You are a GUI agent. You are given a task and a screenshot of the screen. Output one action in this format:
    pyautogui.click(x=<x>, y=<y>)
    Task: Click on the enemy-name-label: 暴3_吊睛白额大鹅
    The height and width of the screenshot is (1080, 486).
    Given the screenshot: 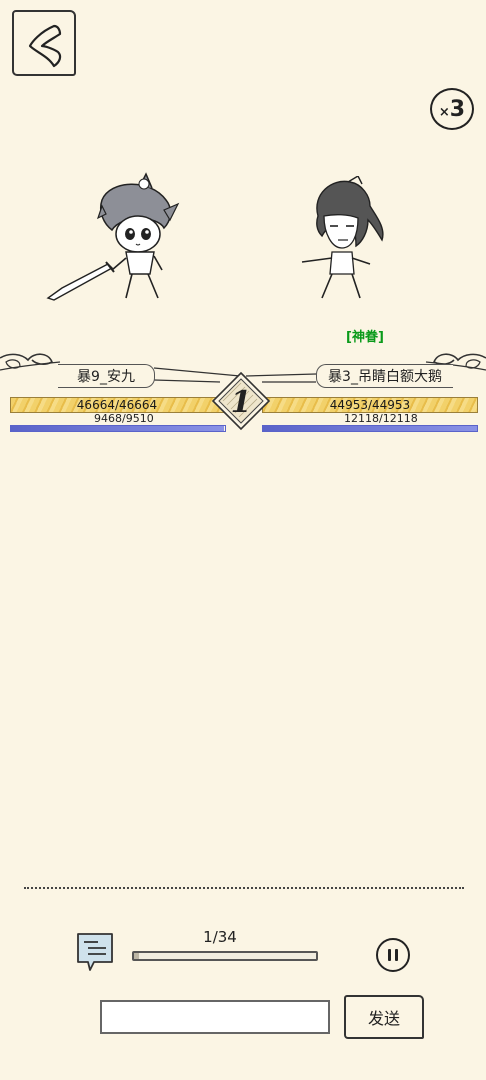 What is the action you would take?
    pyautogui.click(x=384, y=376)
    